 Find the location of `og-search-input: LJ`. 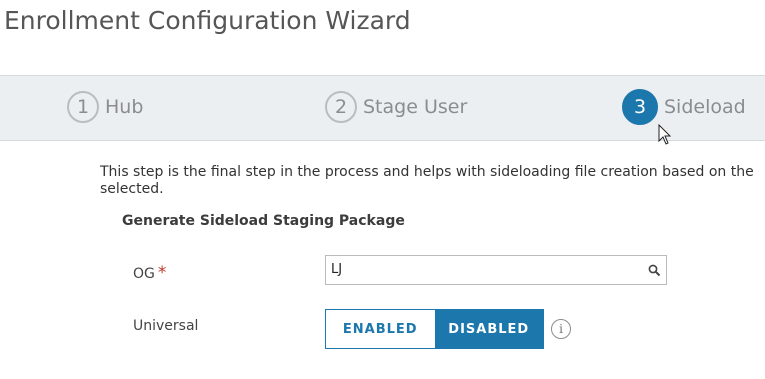

og-search-input: LJ is located at coordinates (496, 270).